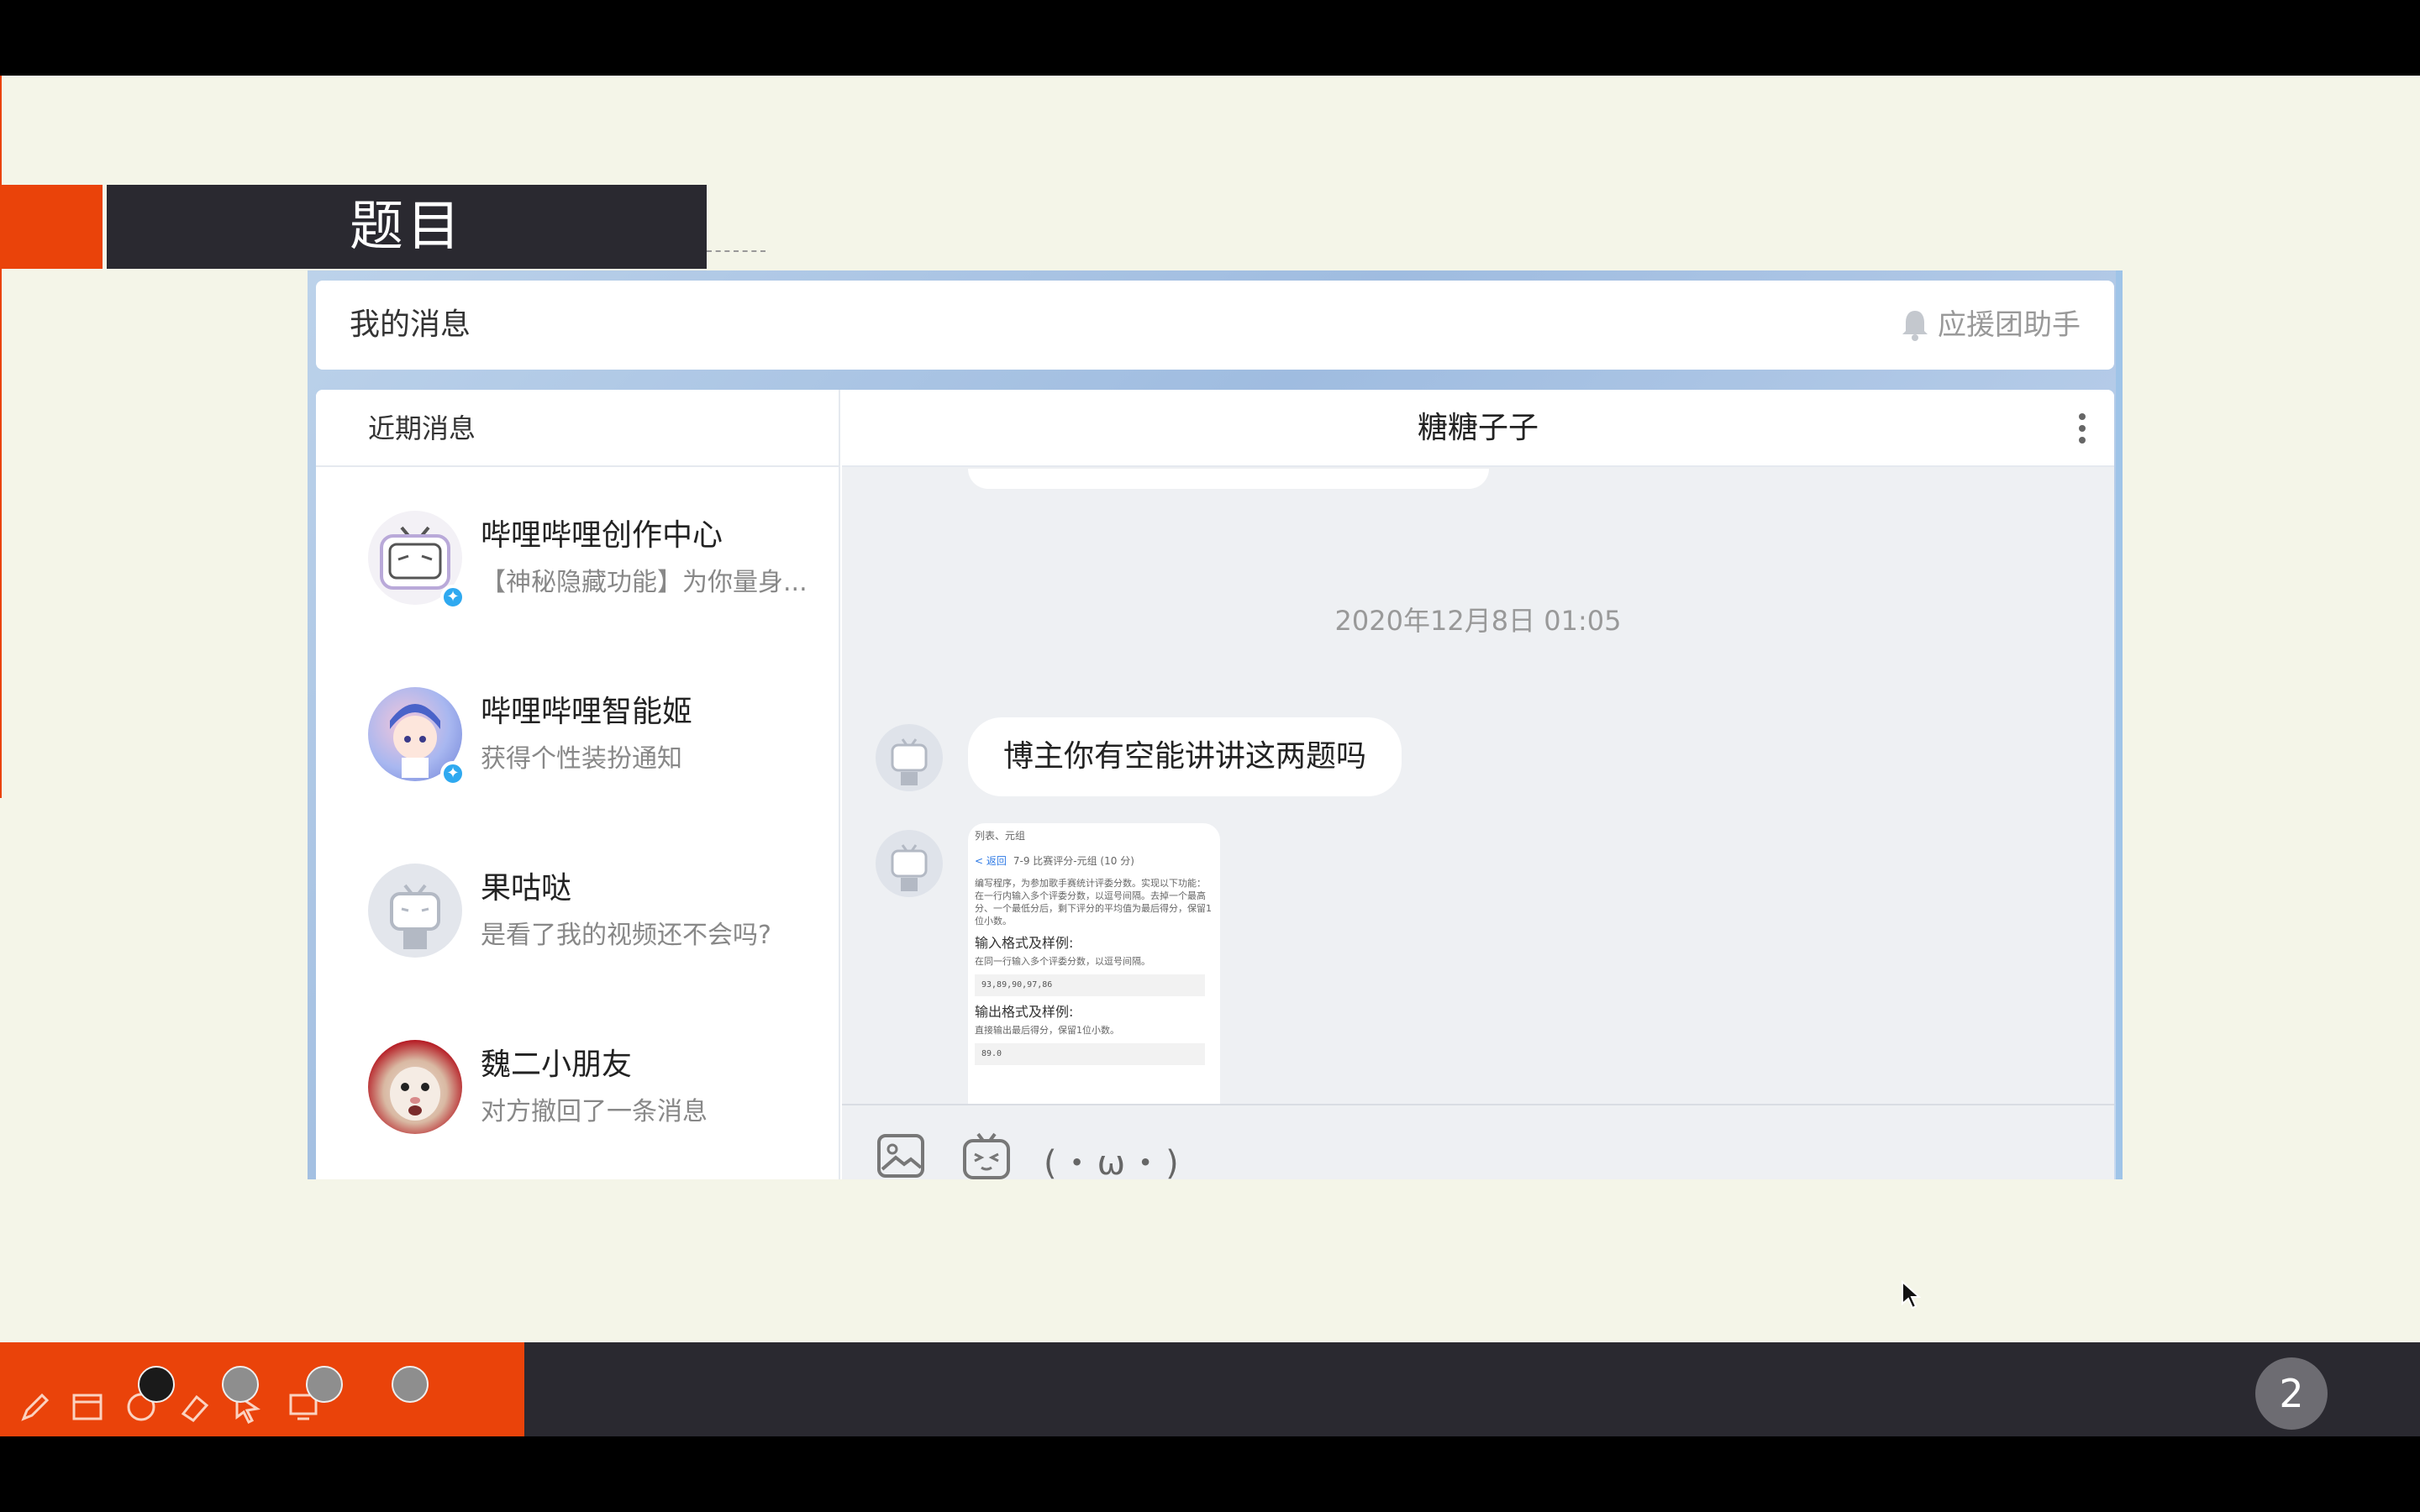 The height and width of the screenshot is (1512, 2420). What do you see at coordinates (557, 1064) in the screenshot?
I see `conversation-name: 魏二小朋友` at bounding box center [557, 1064].